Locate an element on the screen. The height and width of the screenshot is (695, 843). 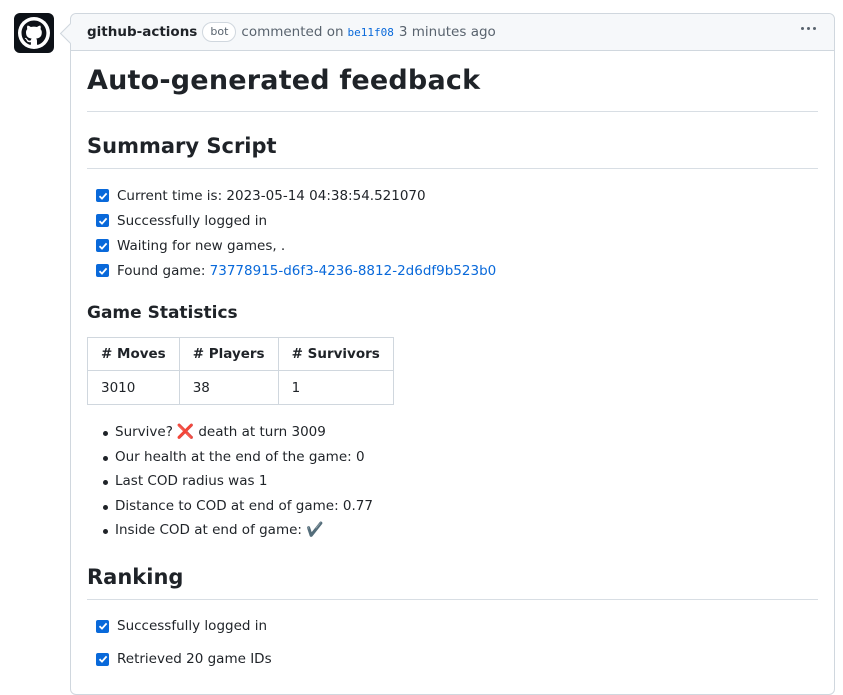
task-text: Waiting for new games, . is located at coordinates (201, 245).